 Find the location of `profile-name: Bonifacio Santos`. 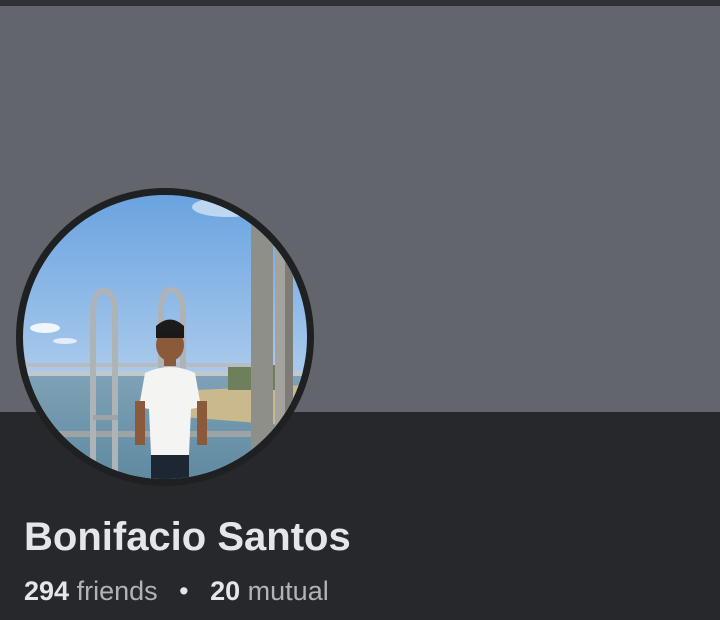

profile-name: Bonifacio Santos is located at coordinates (187, 537).